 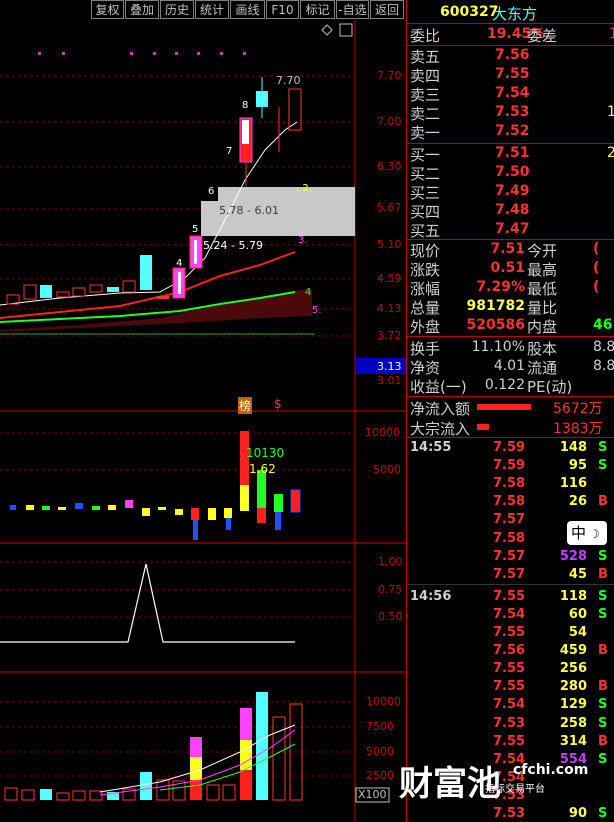 I want to click on tick-separator, so click(x=510, y=584).